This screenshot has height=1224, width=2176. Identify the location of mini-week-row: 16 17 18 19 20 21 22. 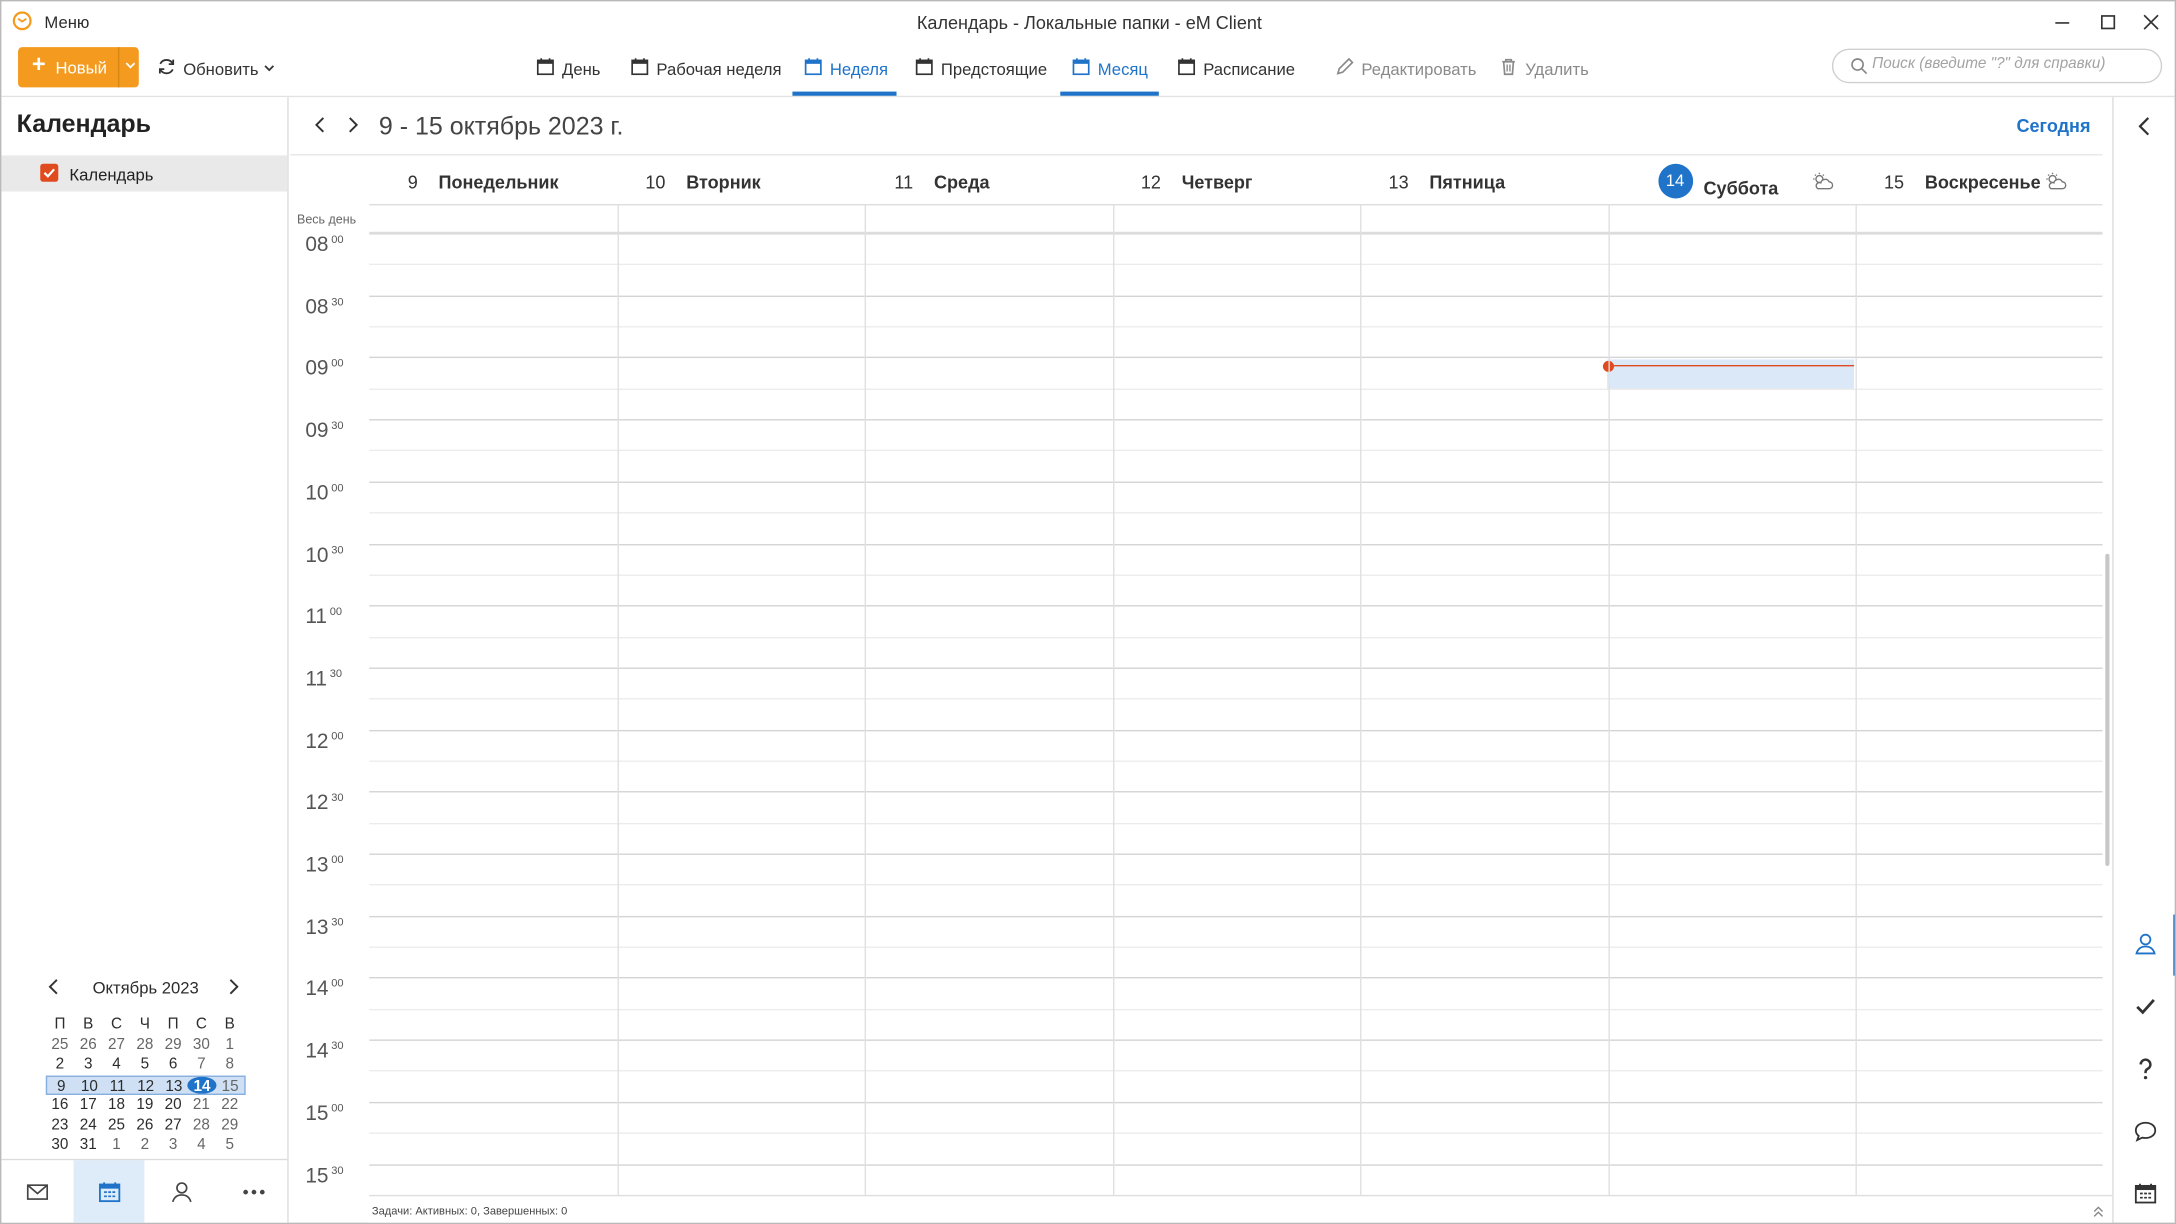
(146, 1105).